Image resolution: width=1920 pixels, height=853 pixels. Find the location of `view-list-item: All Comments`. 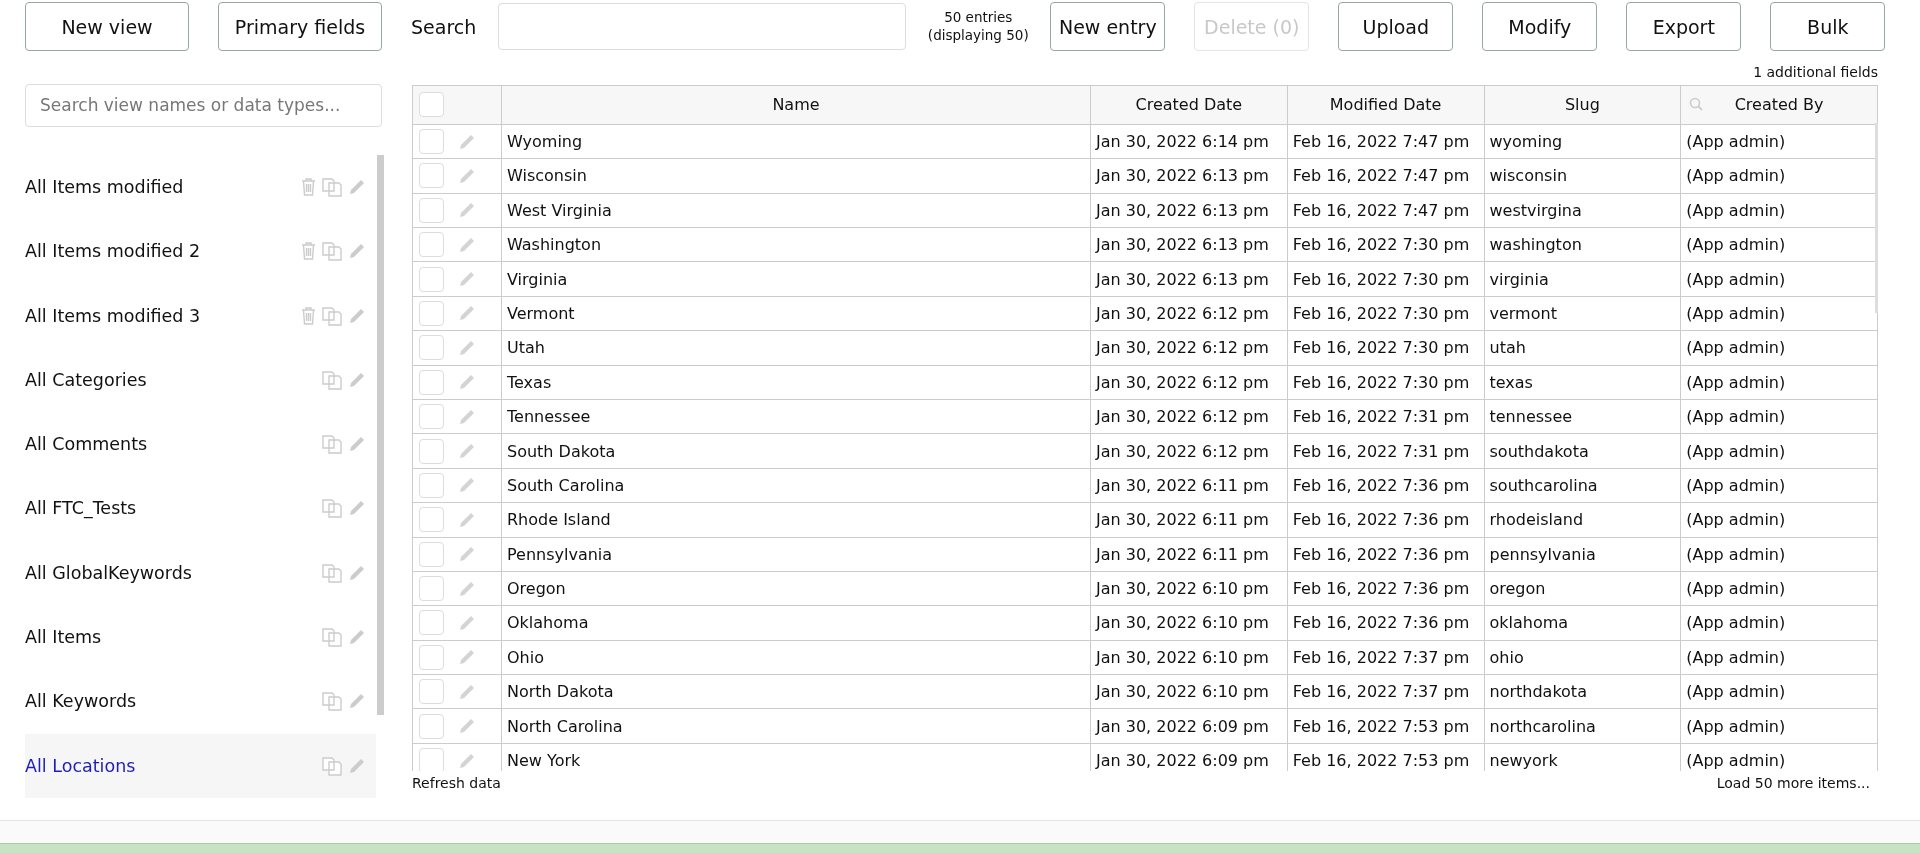

view-list-item: All Comments is located at coordinates (200, 444).